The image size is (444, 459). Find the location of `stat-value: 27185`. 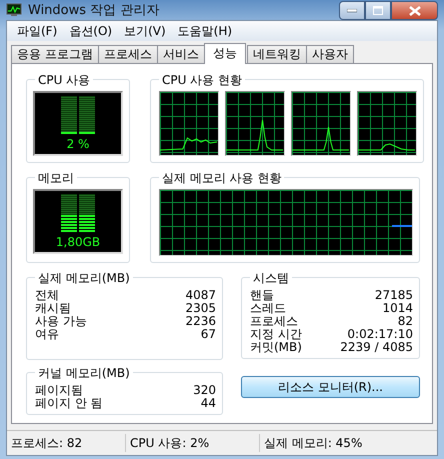

stat-value: 27185 is located at coordinates (393, 295).